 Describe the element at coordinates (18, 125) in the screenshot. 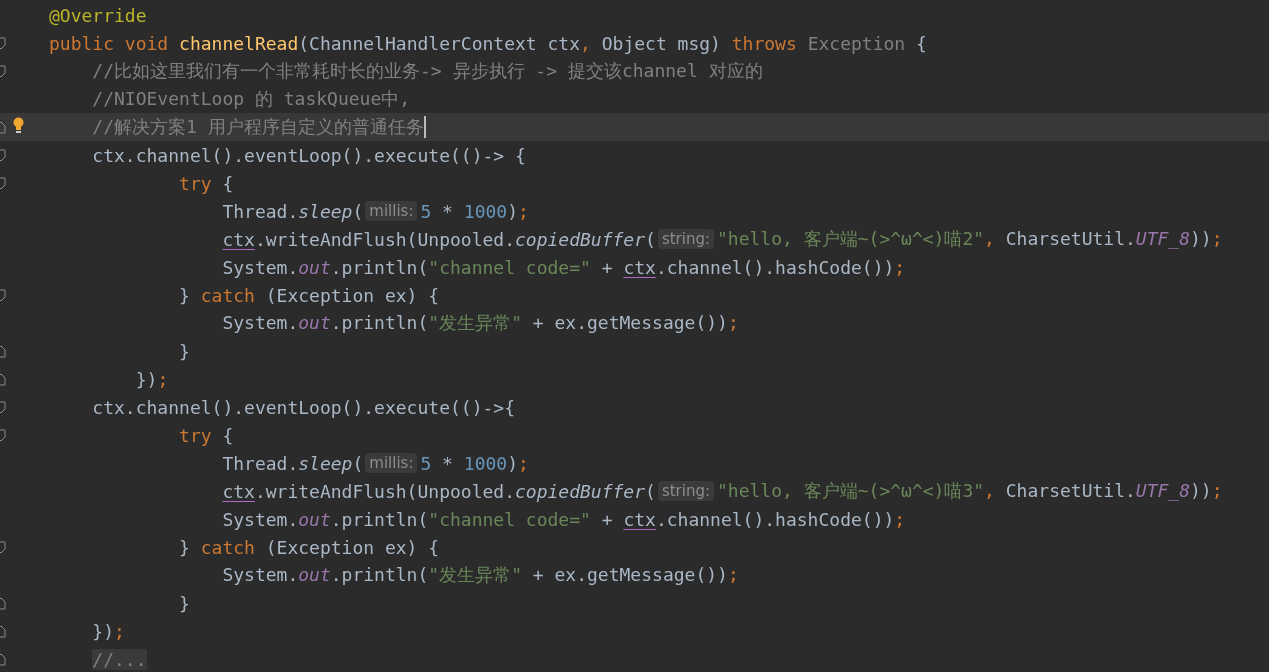

I see `lightbulb-icon` at that location.